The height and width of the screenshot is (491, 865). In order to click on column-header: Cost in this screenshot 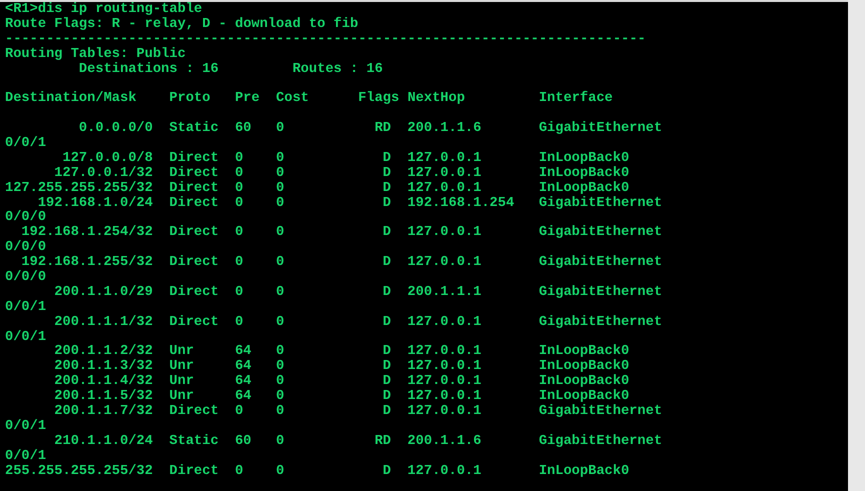, I will do `click(292, 100)`.